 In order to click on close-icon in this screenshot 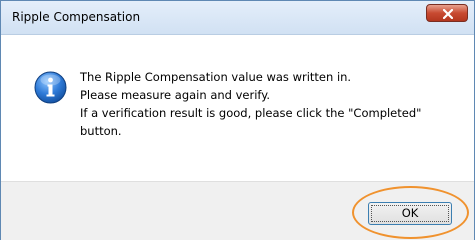, I will do `click(448, 14)`.